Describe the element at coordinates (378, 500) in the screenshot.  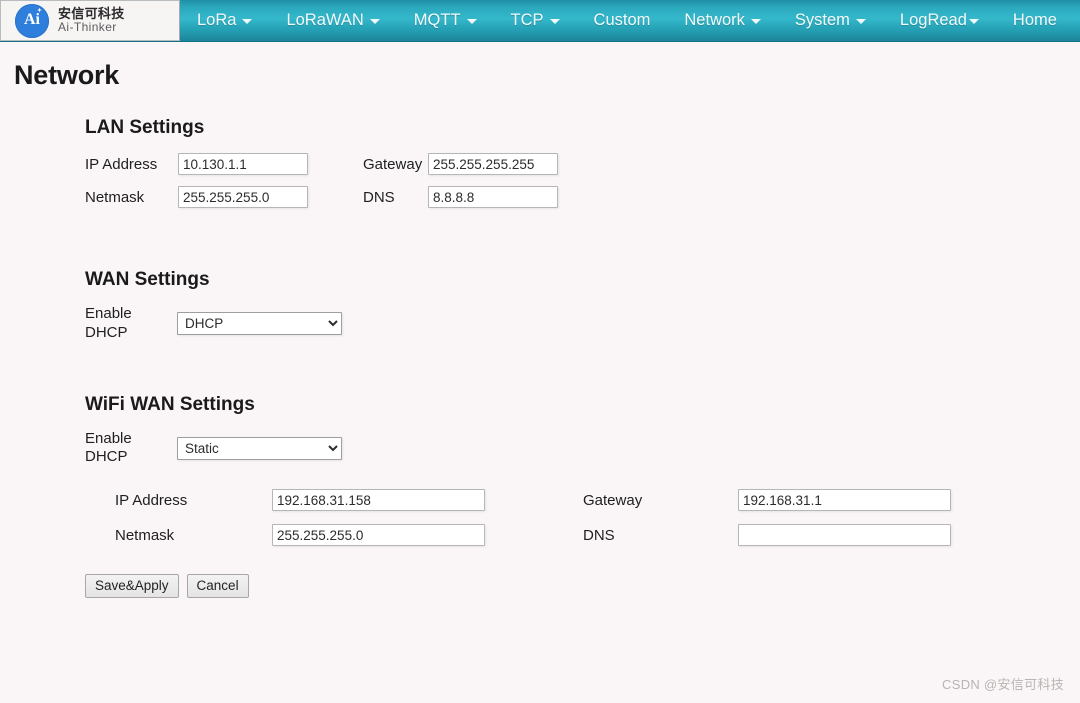
I see `wifi-ip-input` at that location.